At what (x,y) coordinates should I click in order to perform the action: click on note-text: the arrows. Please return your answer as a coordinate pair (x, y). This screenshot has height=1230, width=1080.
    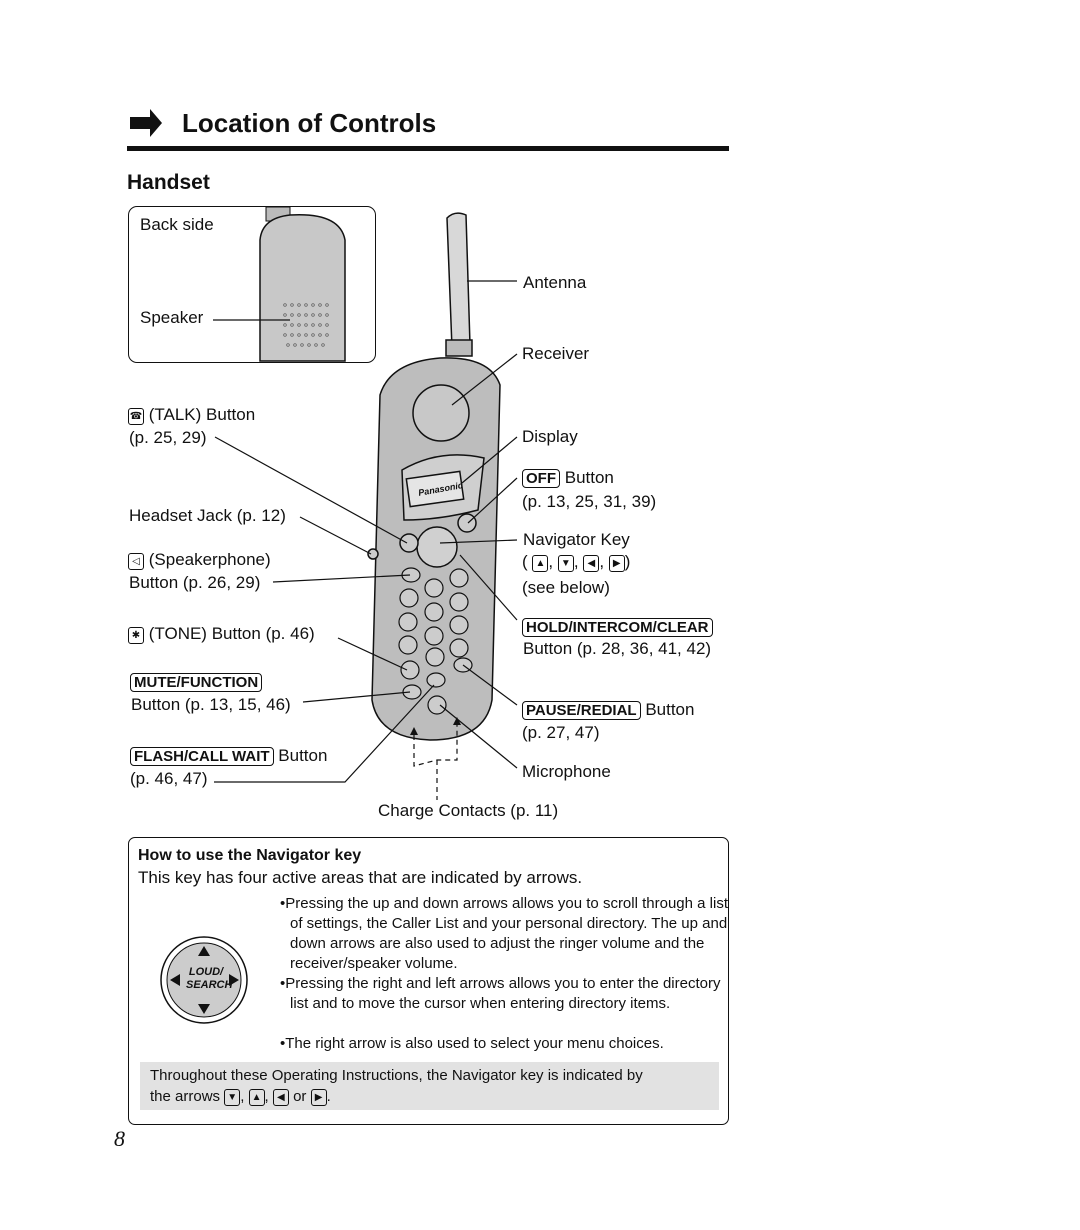
    Looking at the image, I should click on (185, 1096).